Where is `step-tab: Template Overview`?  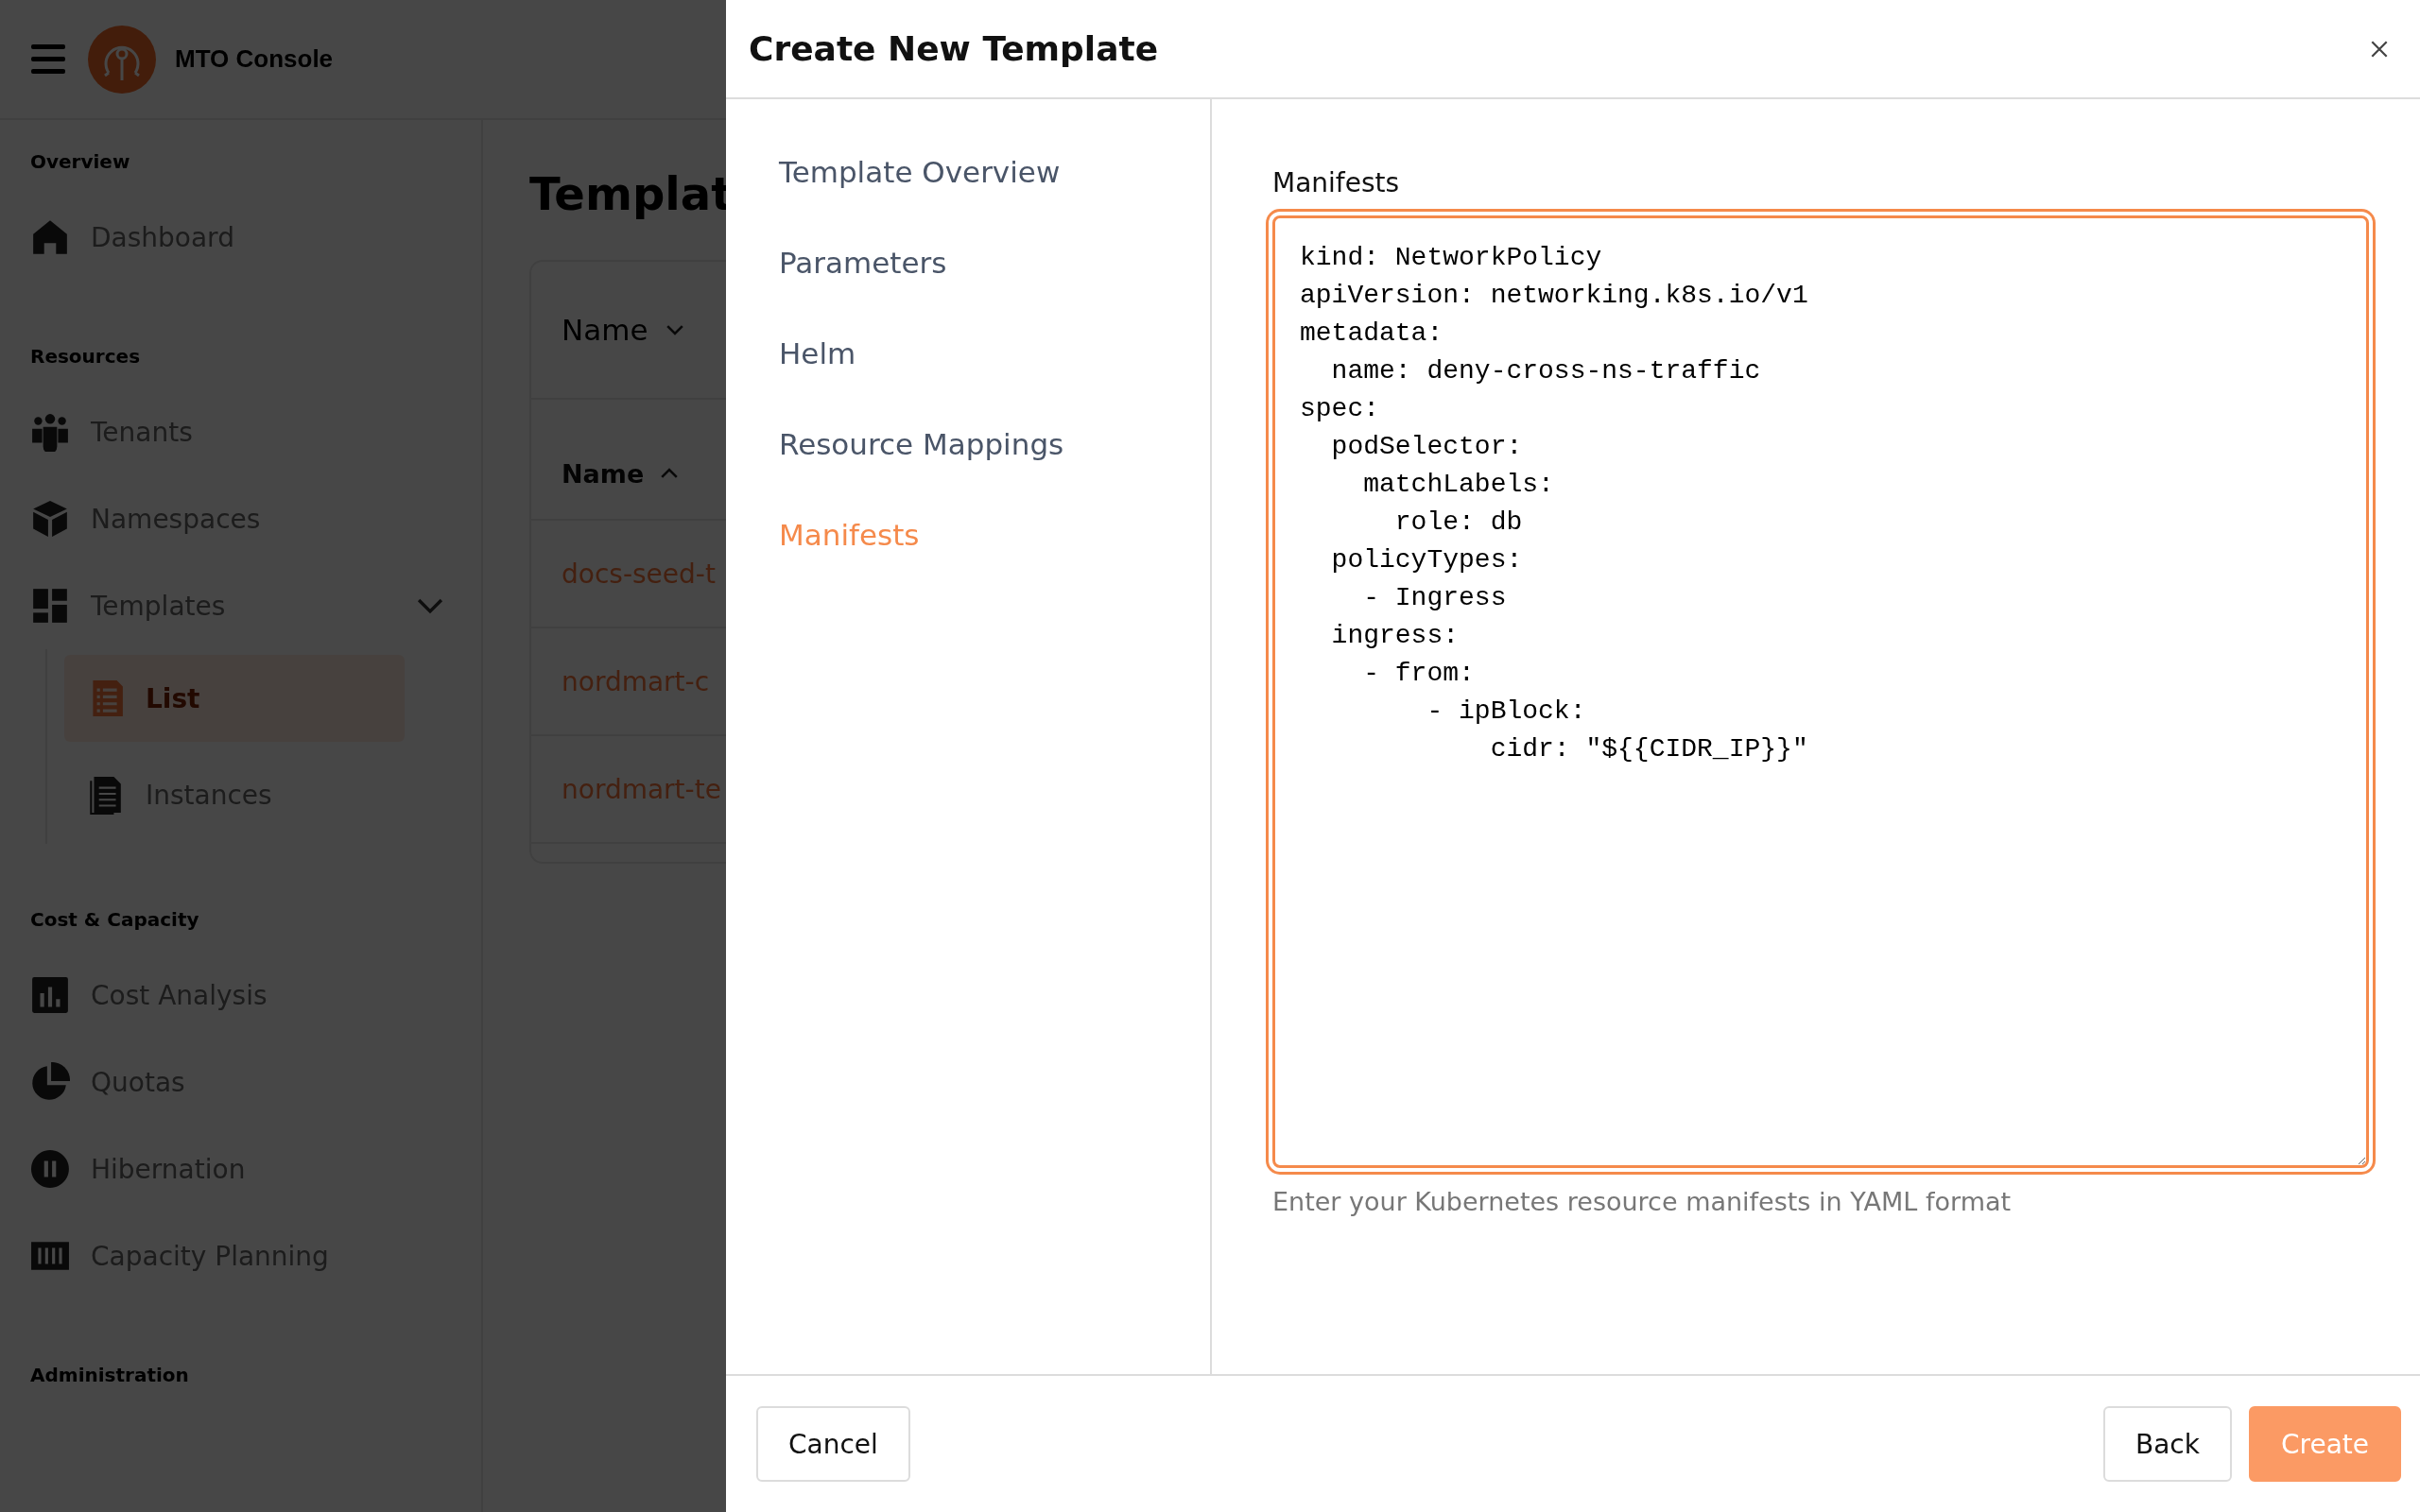 step-tab: Template Overview is located at coordinates (994, 190).